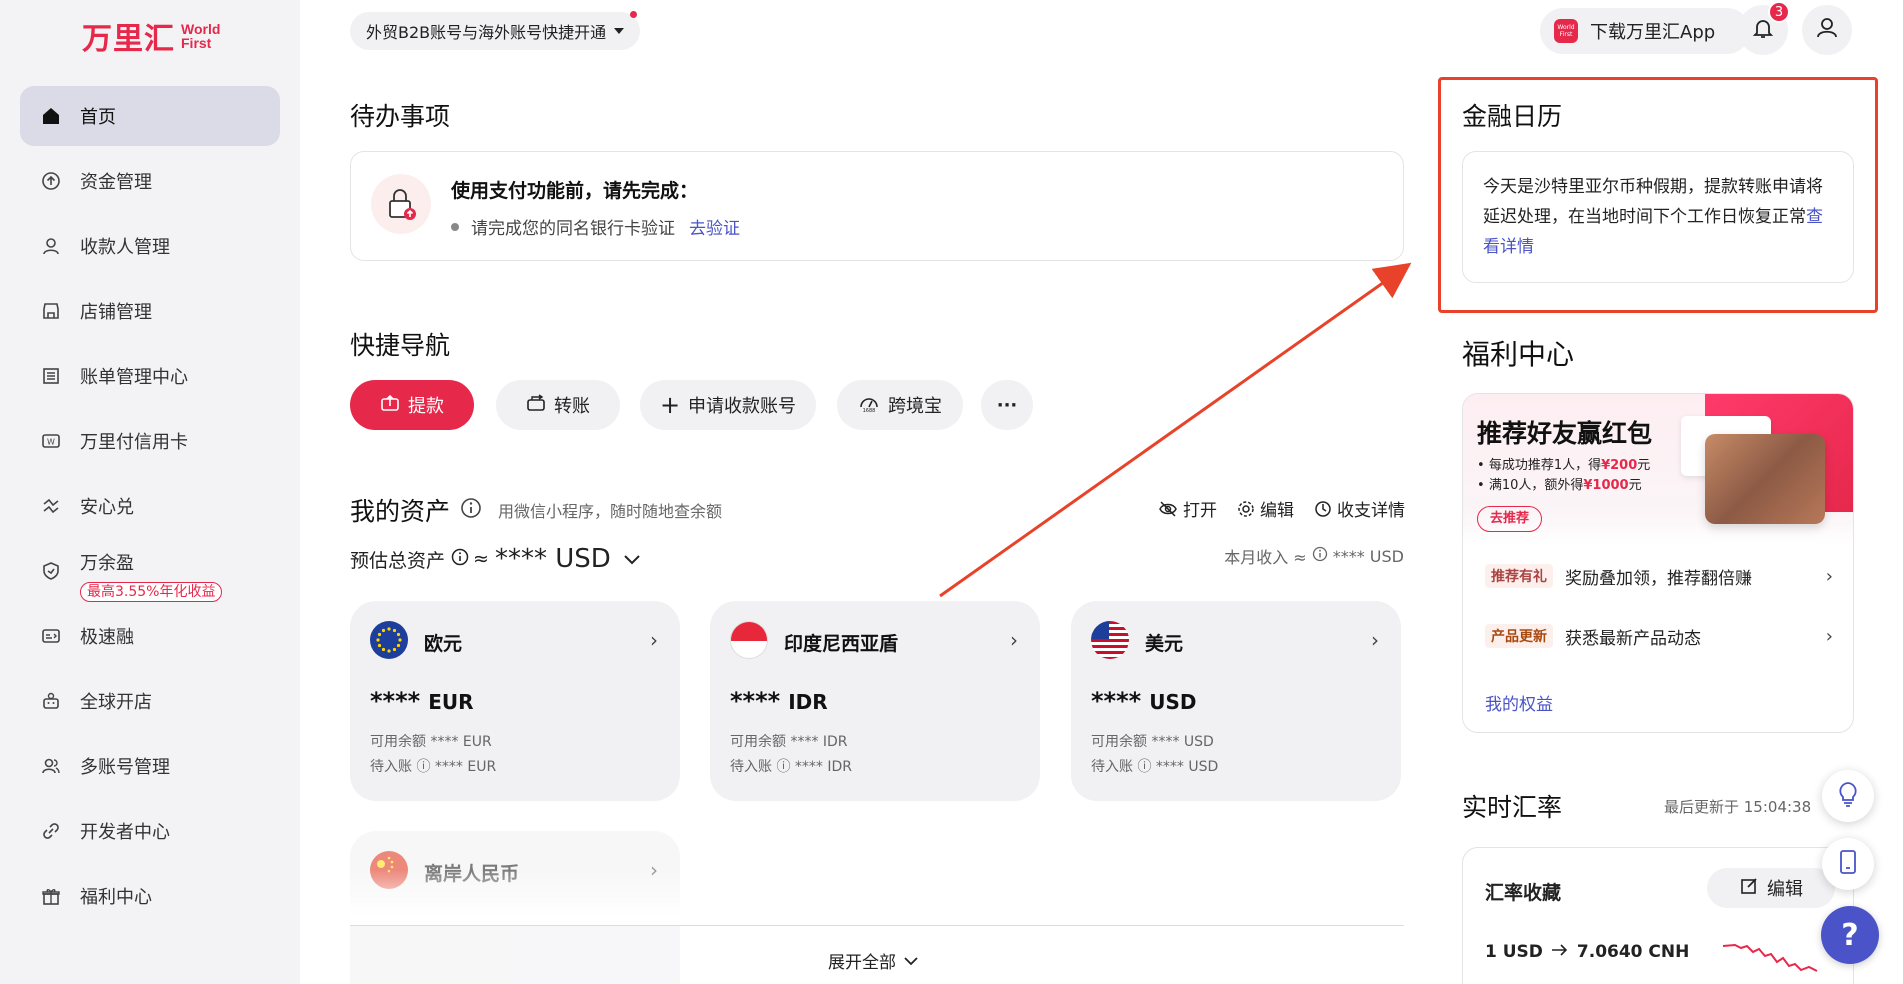  Describe the element at coordinates (495, 30) in the screenshot. I see `account-switch-dropdown: 外贸B2B账号与海外账号快捷开通` at that location.